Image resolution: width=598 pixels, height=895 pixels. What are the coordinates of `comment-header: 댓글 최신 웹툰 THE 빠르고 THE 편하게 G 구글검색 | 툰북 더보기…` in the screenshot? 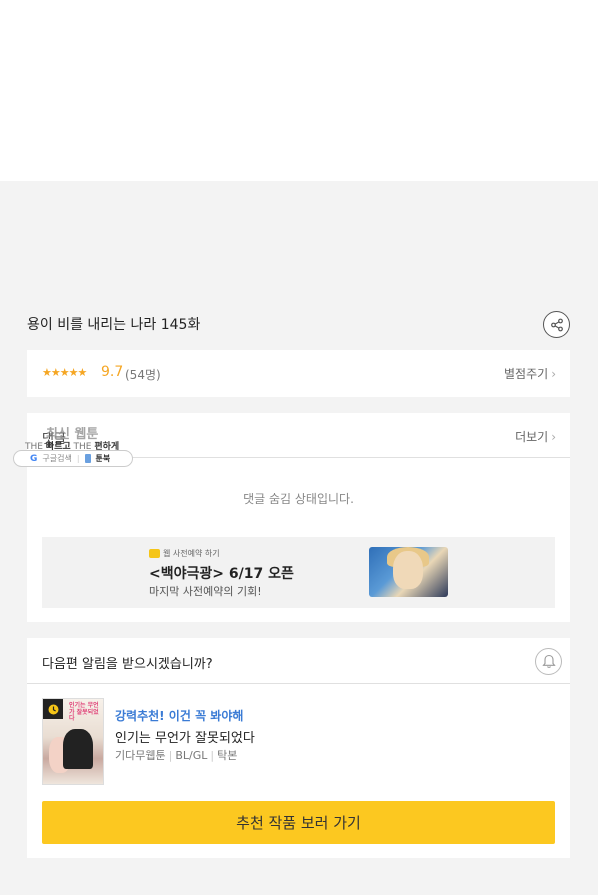 It's located at (291, 440).